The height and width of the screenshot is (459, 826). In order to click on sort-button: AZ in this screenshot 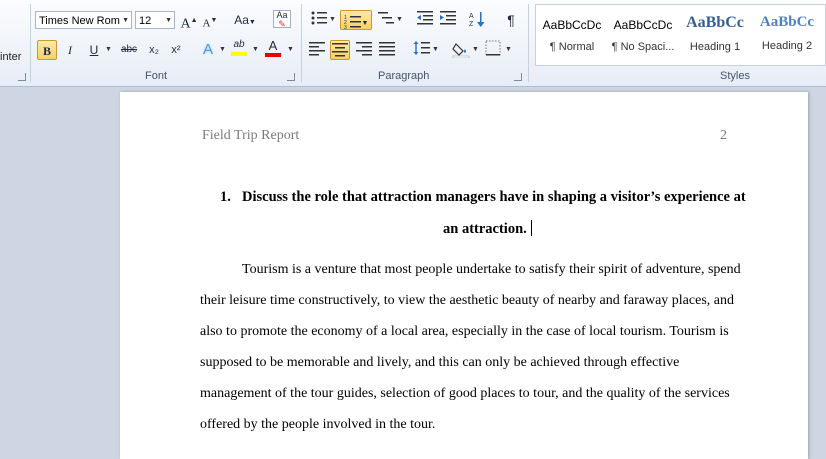, I will do `click(478, 20)`.